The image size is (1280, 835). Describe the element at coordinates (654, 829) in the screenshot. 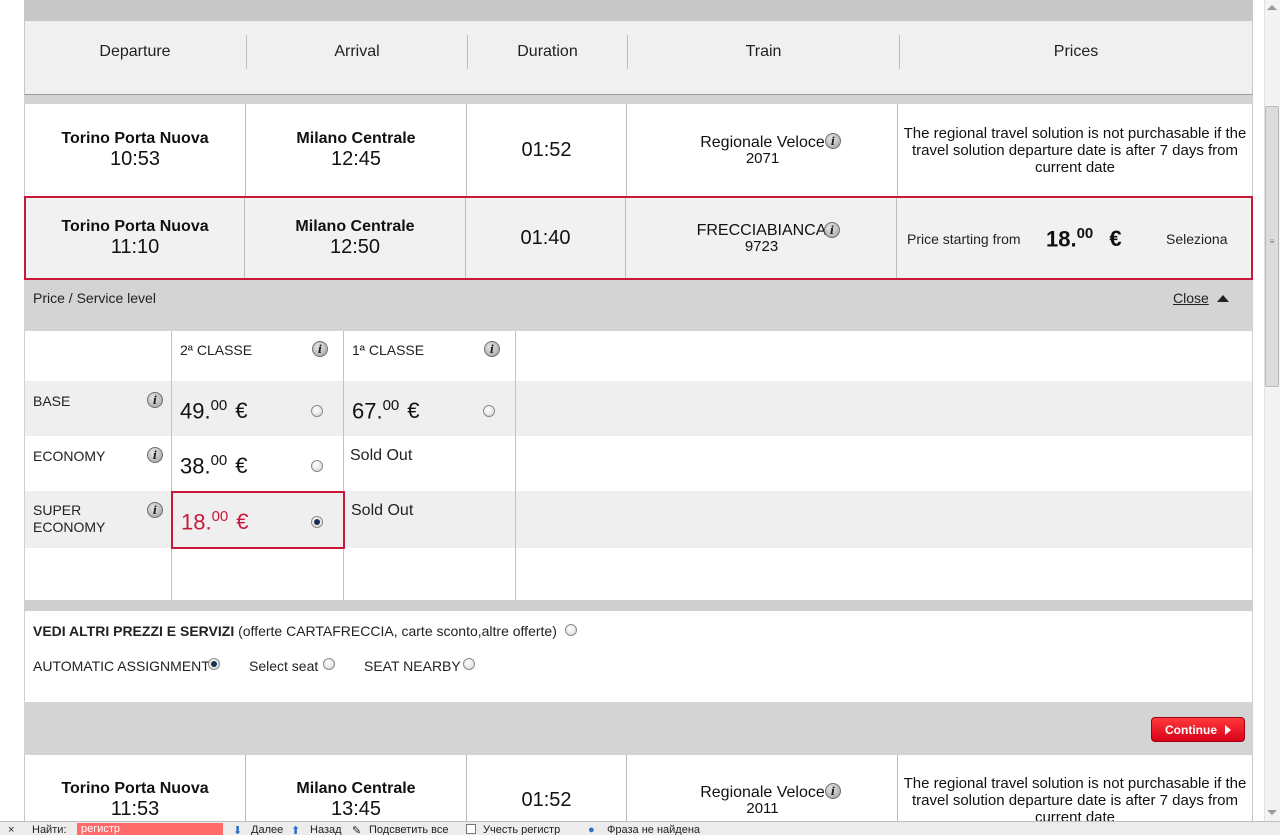

I see `find-status: Фраза не найдена` at that location.